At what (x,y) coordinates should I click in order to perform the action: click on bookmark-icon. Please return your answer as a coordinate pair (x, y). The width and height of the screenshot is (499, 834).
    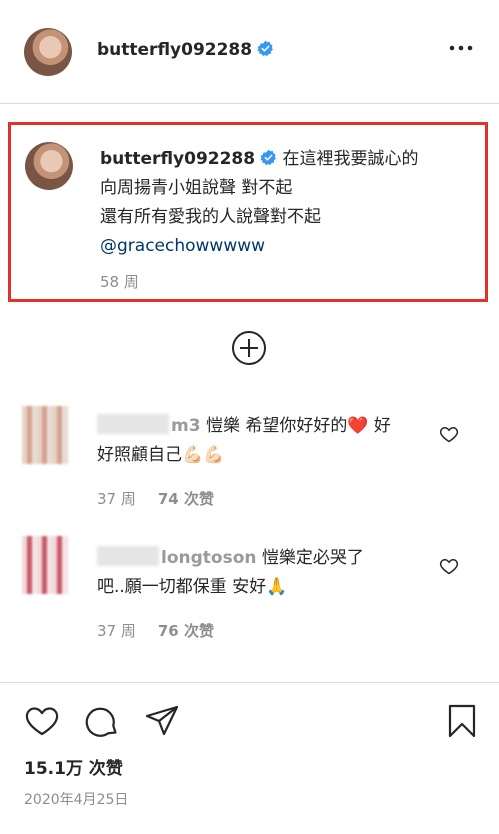
    Looking at the image, I should click on (462, 721).